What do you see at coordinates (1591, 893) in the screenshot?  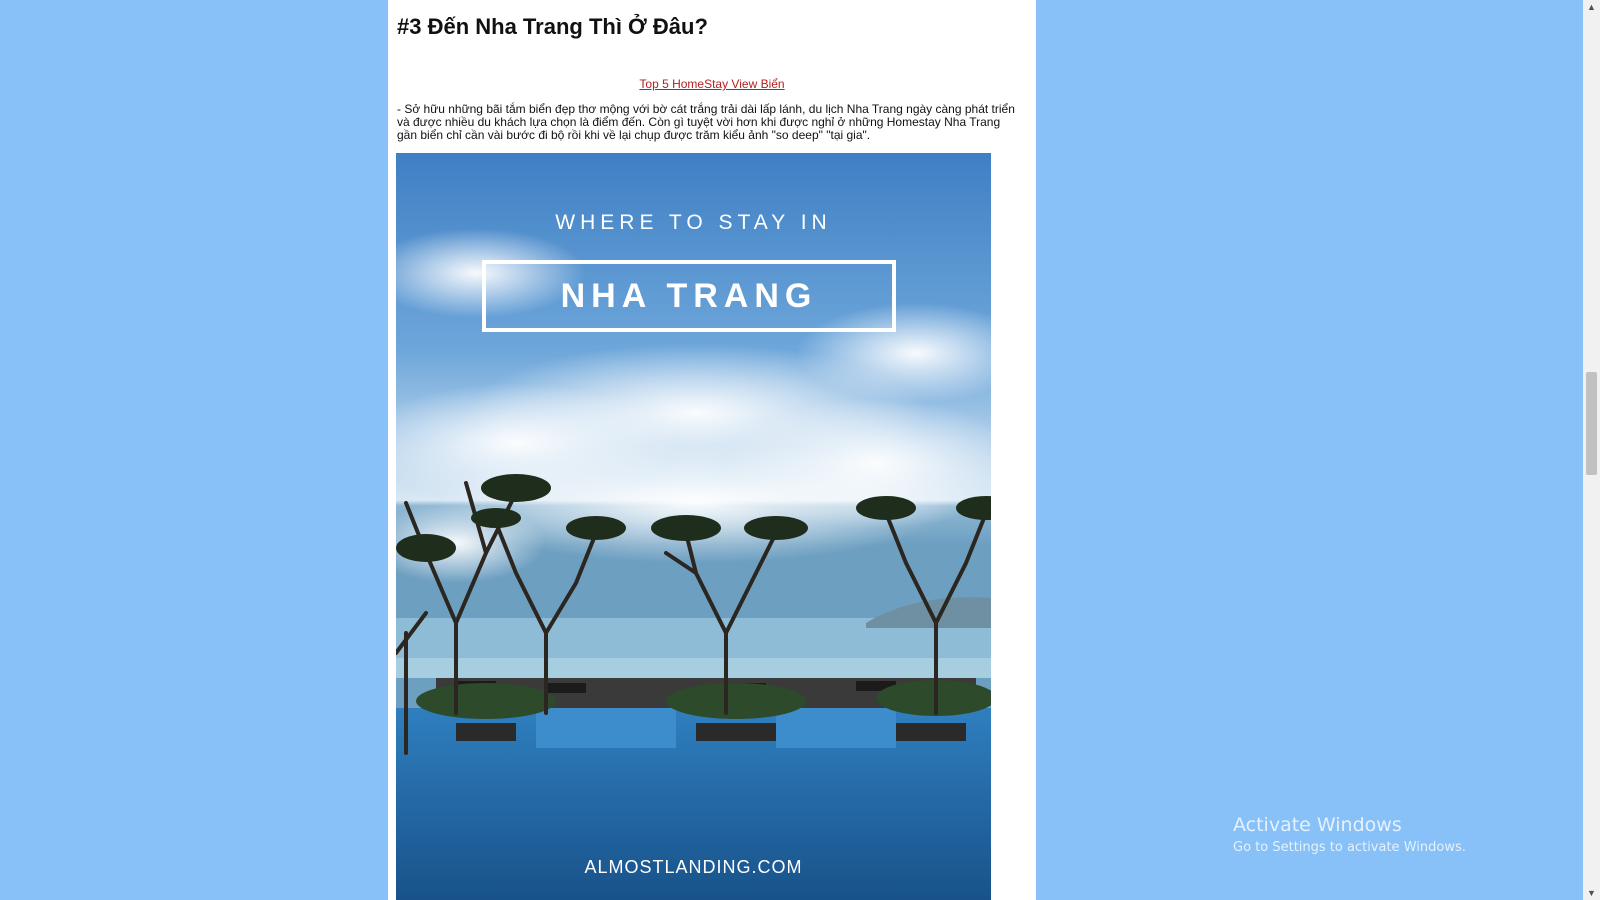 I see `scroll-down-icon: ▼` at bounding box center [1591, 893].